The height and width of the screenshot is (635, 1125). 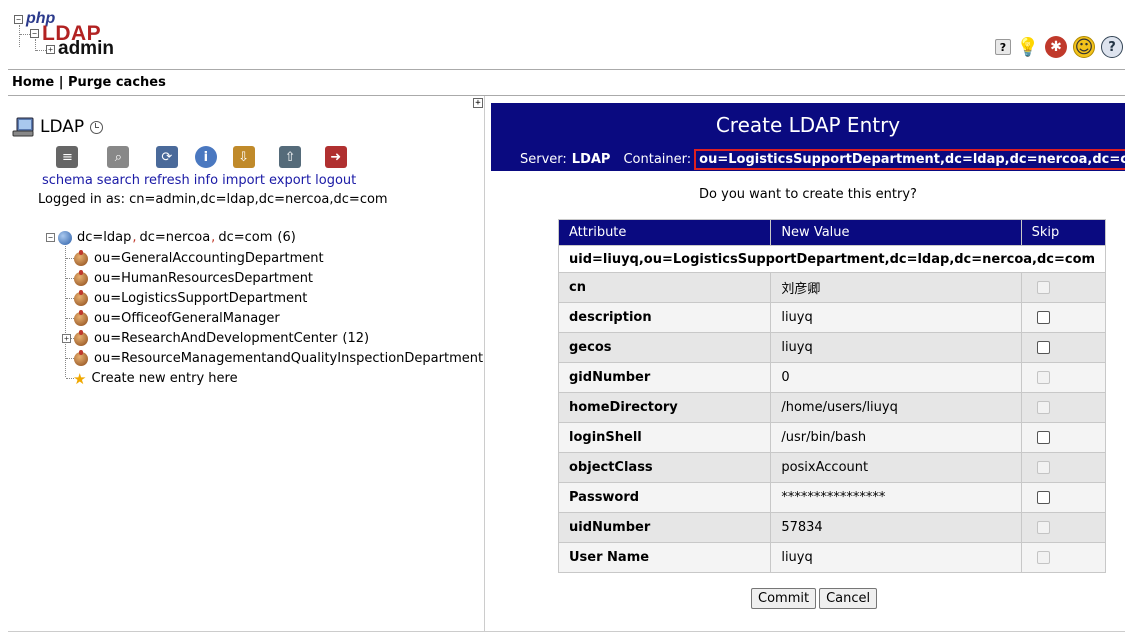 What do you see at coordinates (118, 157) in the screenshot?
I see `magnifier-icon: ⌕` at bounding box center [118, 157].